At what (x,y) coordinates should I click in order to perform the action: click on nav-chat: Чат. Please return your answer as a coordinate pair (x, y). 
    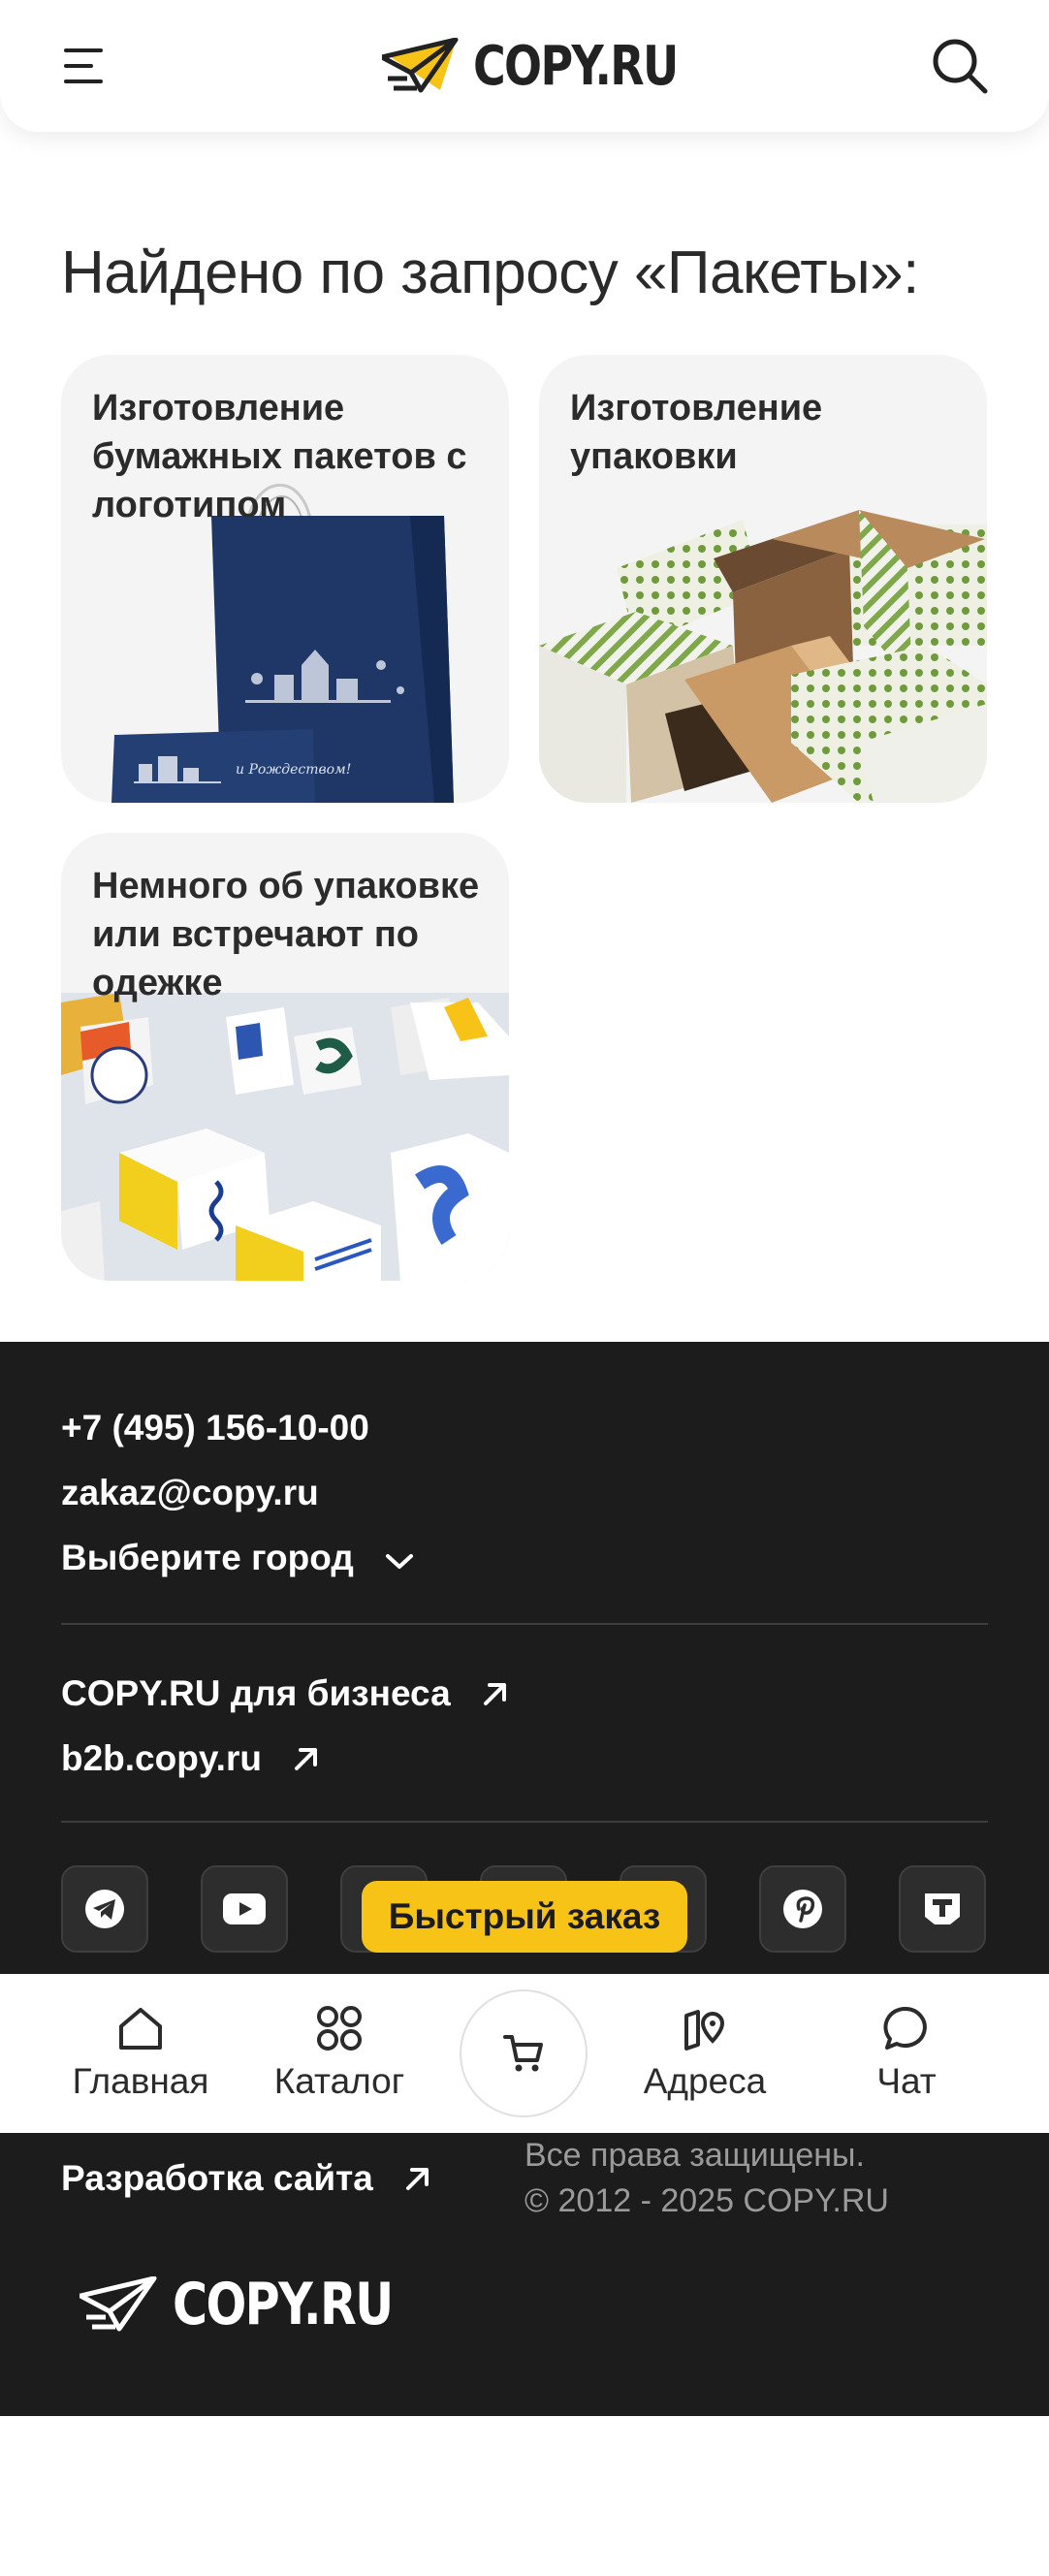
    Looking at the image, I should click on (906, 2052).